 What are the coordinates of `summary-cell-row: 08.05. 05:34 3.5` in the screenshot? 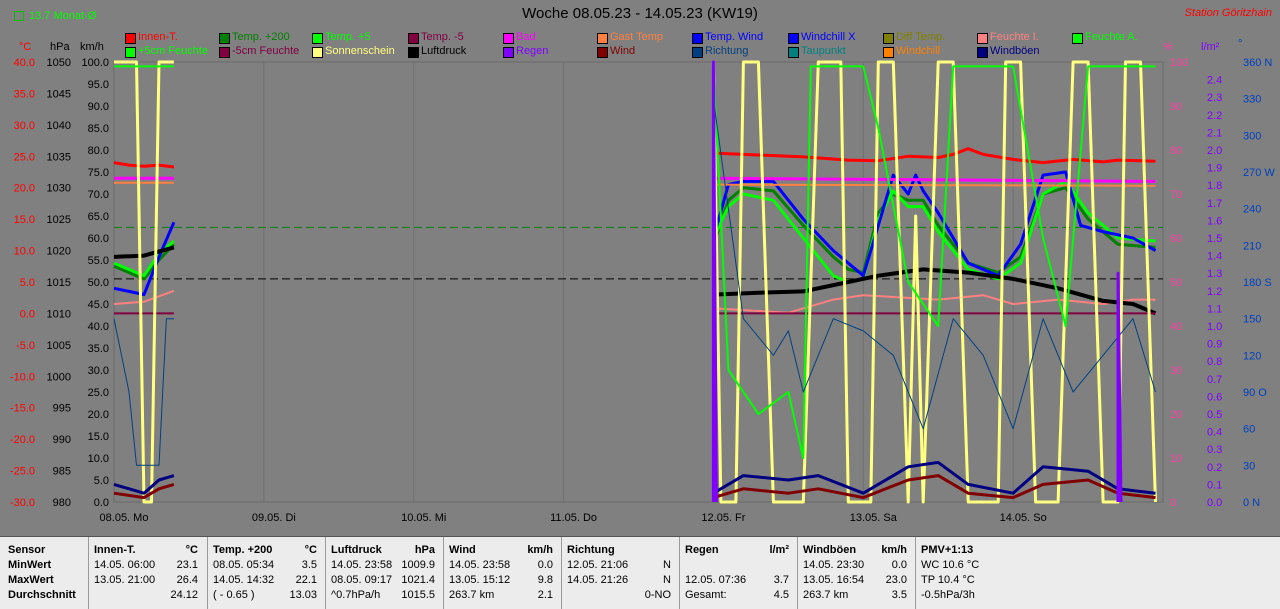 It's located at (265, 565).